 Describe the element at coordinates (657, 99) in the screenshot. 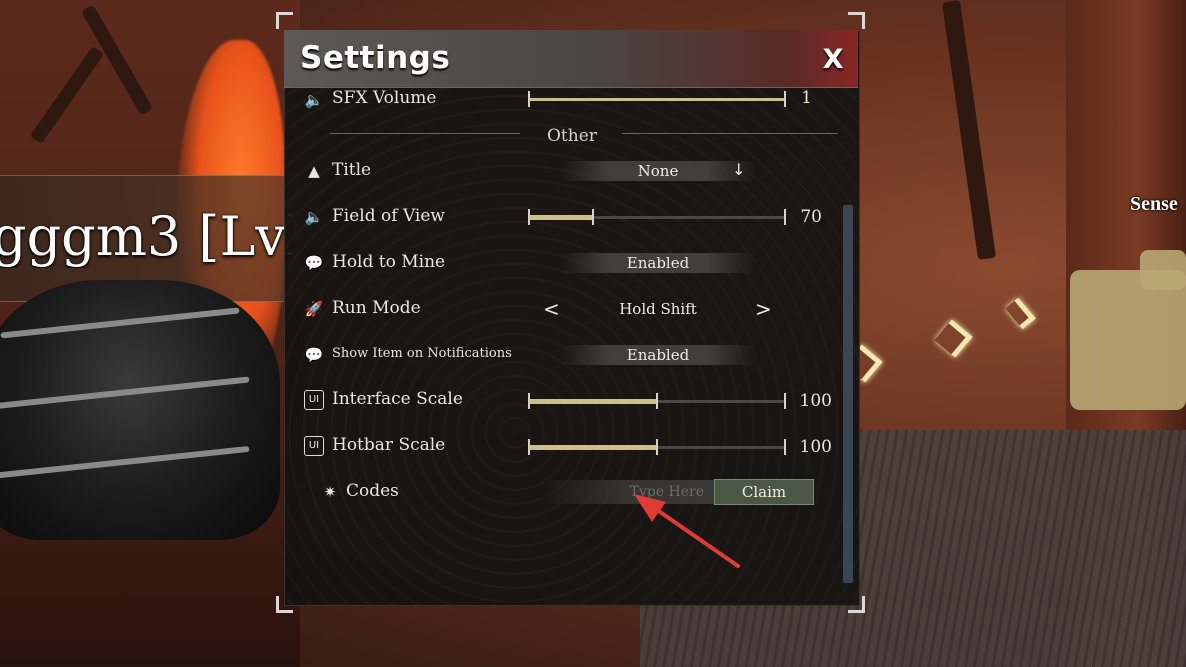

I see `sfx-volume-slider` at that location.